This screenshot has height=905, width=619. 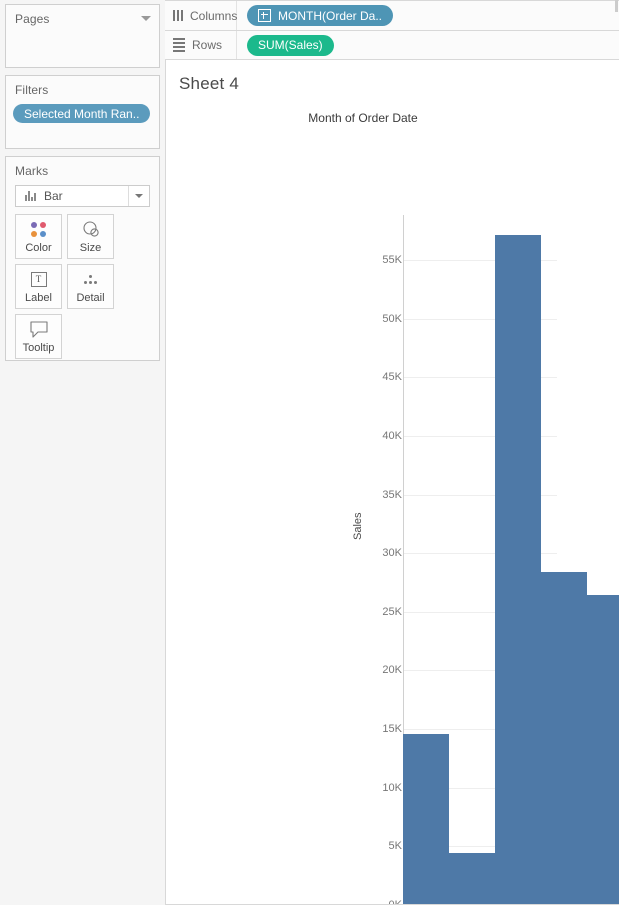 I want to click on y-tick-label: 30K, so click(x=392, y=553).